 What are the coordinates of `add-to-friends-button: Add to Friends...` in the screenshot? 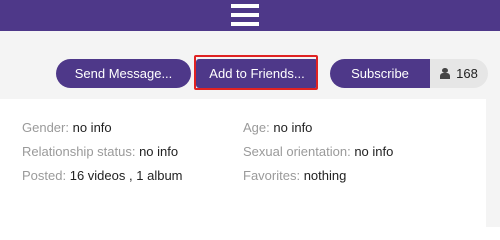 It's located at (257, 73).